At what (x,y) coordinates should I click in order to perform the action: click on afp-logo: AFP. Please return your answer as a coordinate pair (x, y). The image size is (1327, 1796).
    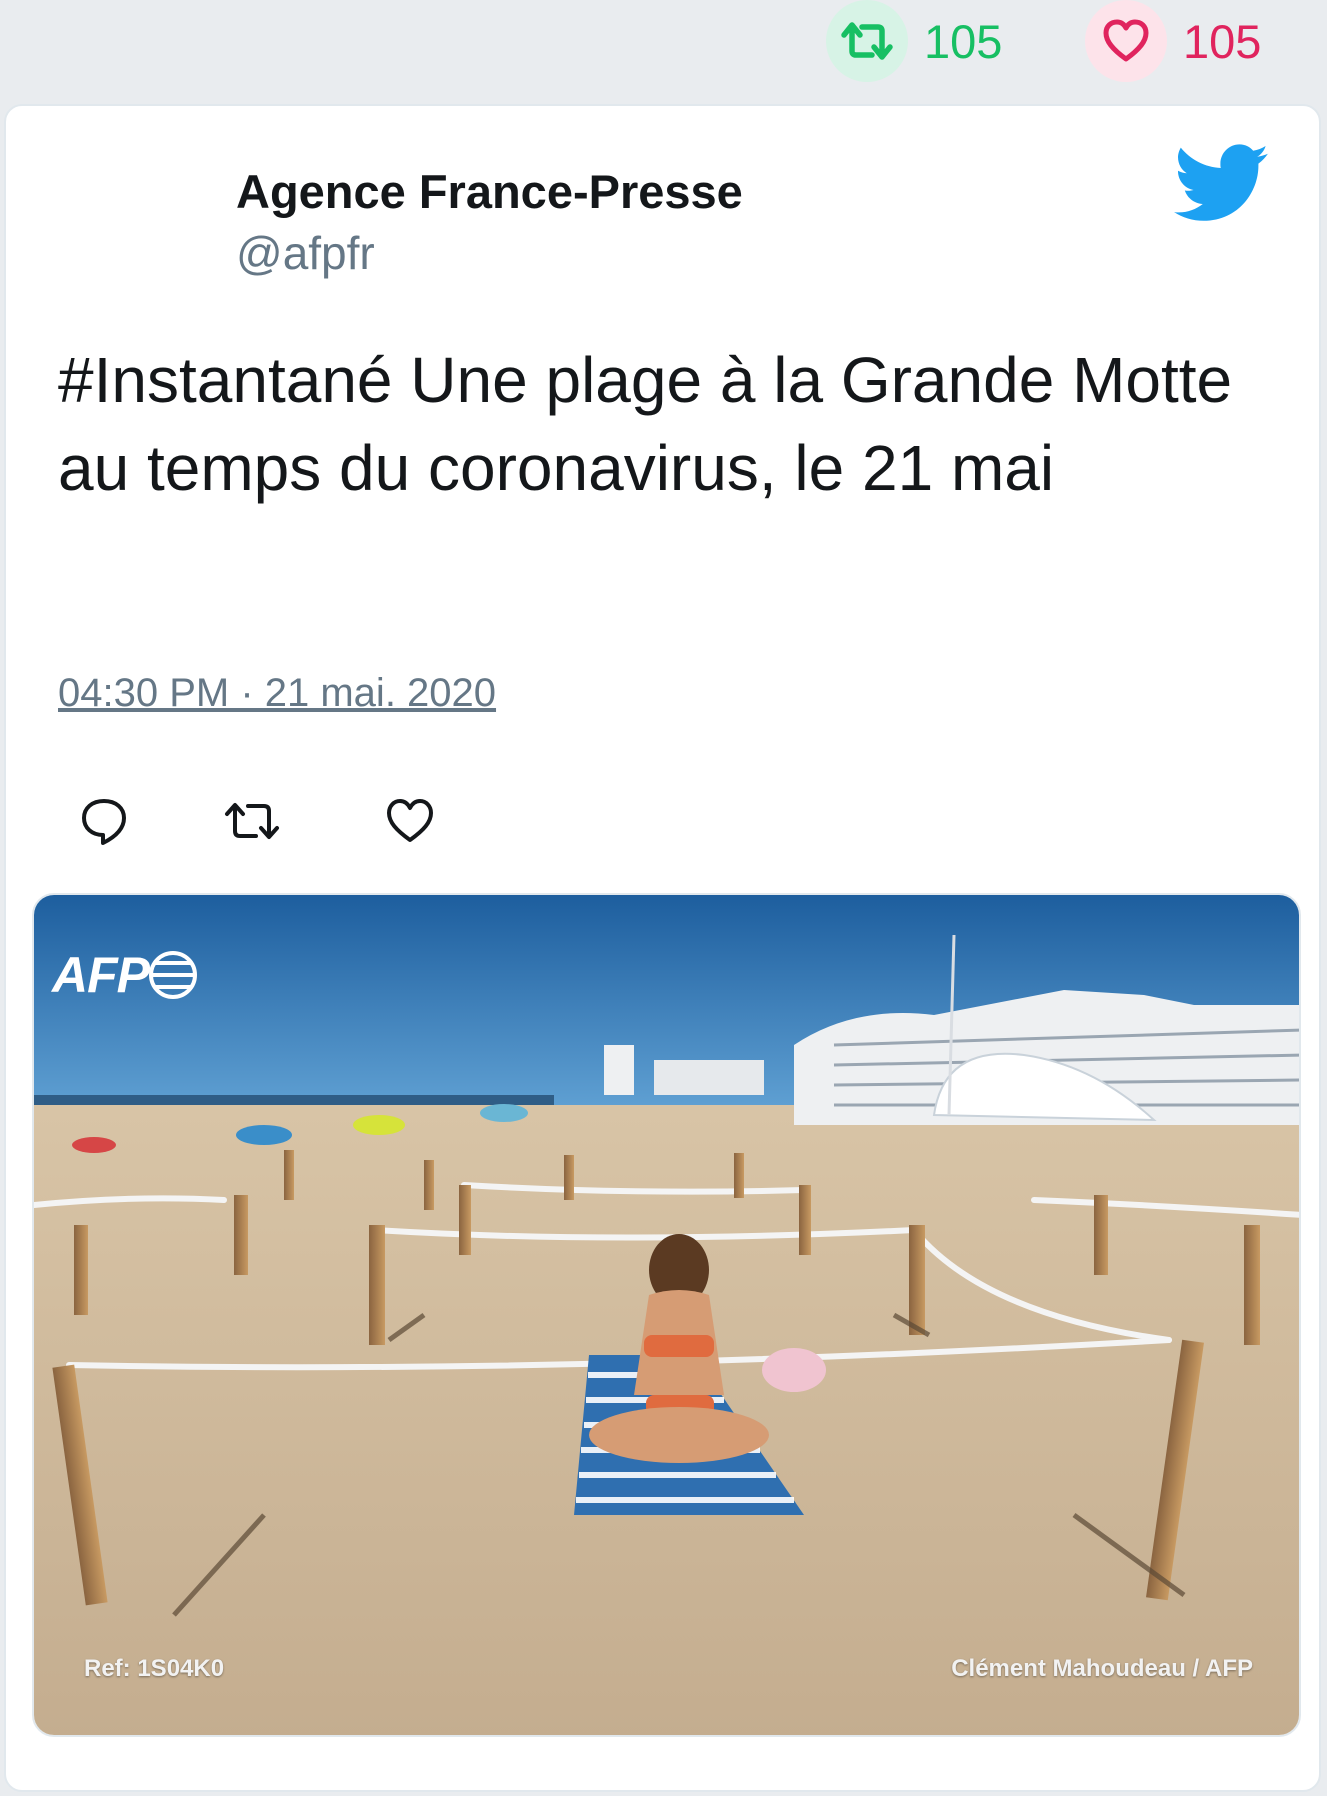
    Looking at the image, I should click on (124, 975).